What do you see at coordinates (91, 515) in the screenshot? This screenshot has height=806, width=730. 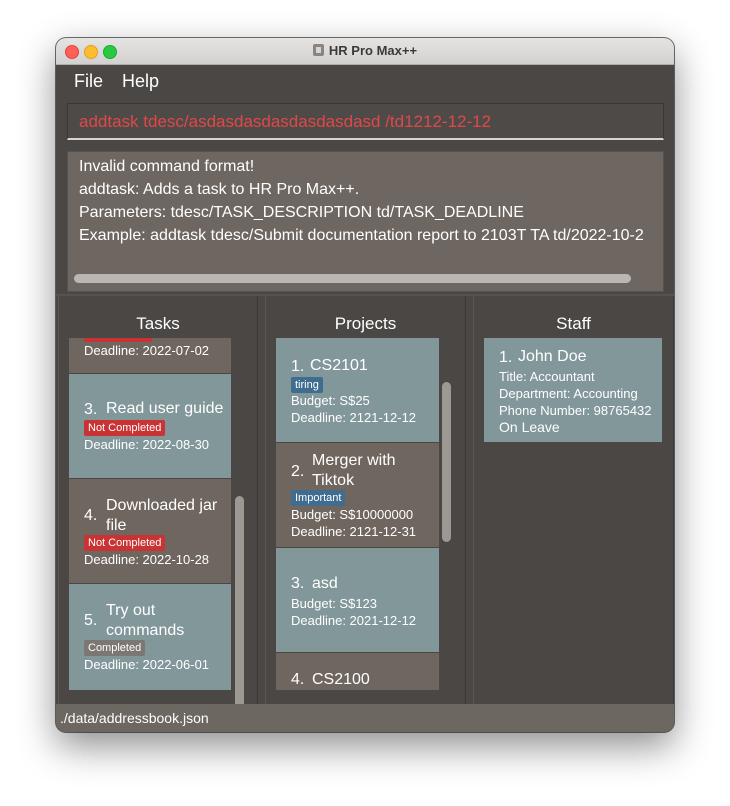 I see `task-index: 4.` at bounding box center [91, 515].